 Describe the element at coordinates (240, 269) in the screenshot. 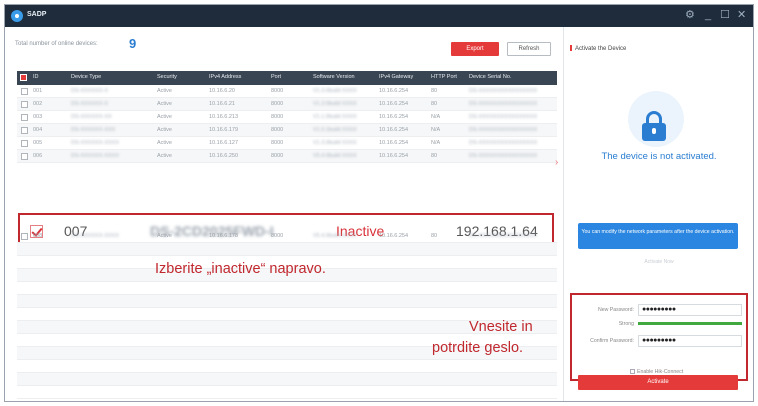

I see `annotation-select-inactive: Izberite „inactive“ napravo.` at that location.